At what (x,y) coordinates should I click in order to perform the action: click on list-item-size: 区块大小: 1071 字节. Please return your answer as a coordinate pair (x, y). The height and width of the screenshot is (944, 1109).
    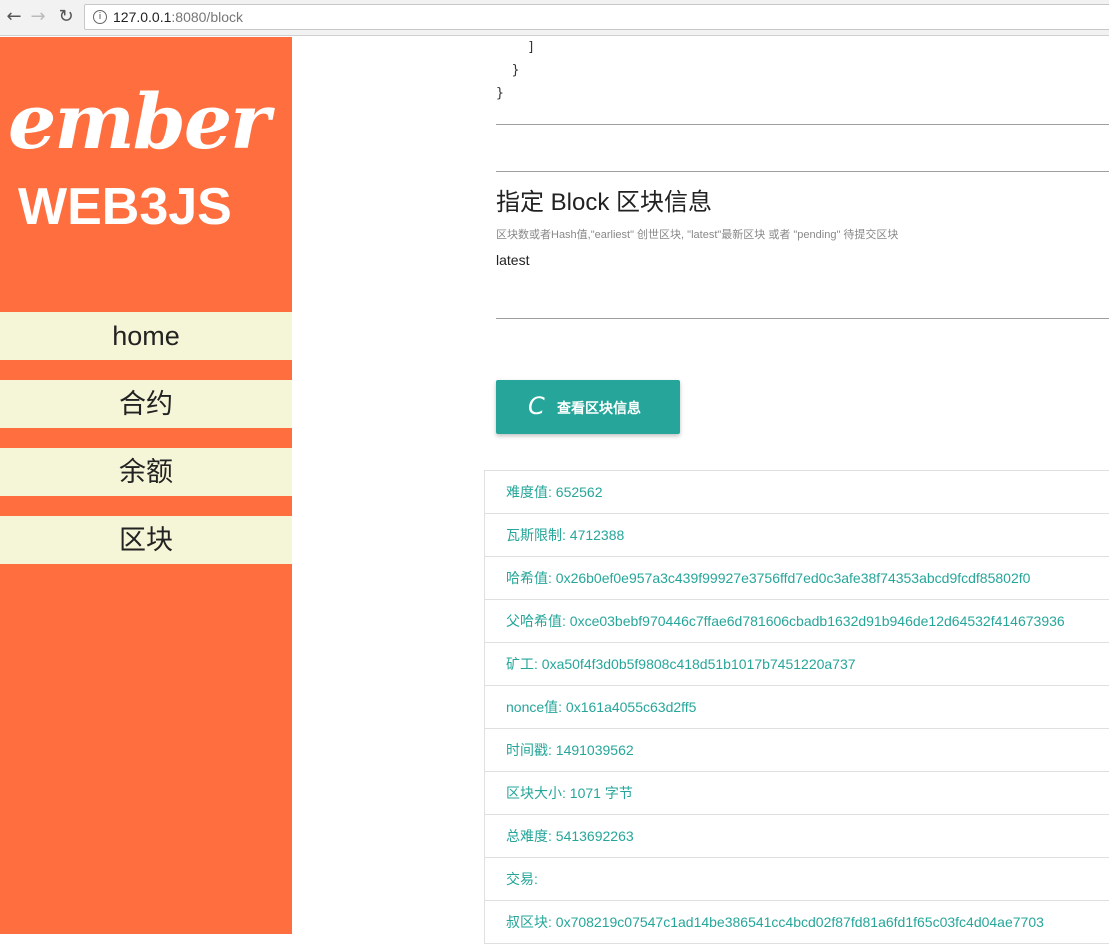
    Looking at the image, I should click on (797, 793).